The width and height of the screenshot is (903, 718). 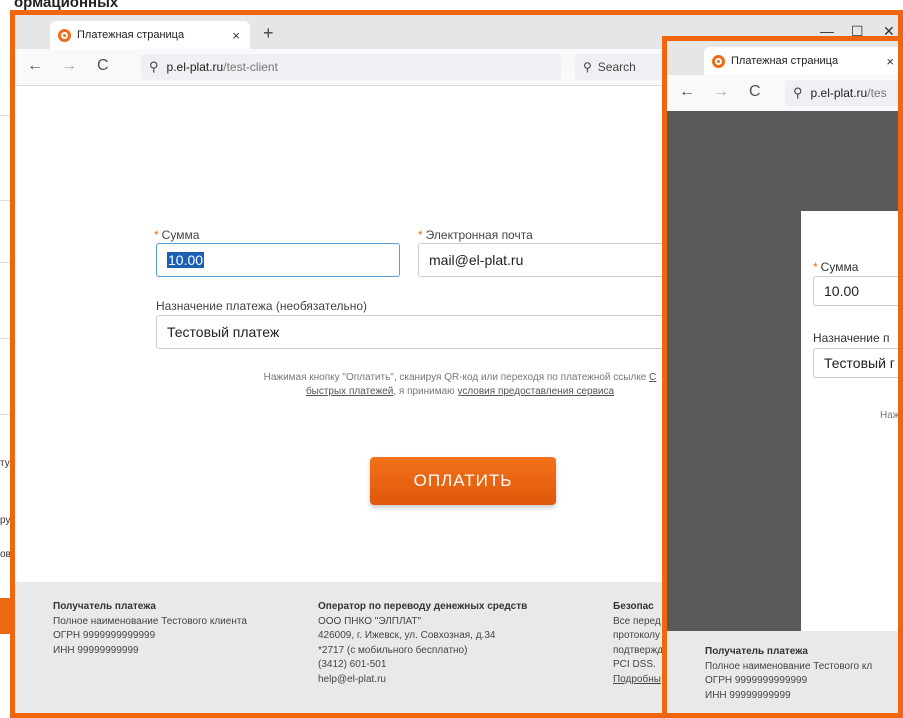 I want to click on purpose-label: Назначение платежа (необязательно), so click(x=262, y=306).